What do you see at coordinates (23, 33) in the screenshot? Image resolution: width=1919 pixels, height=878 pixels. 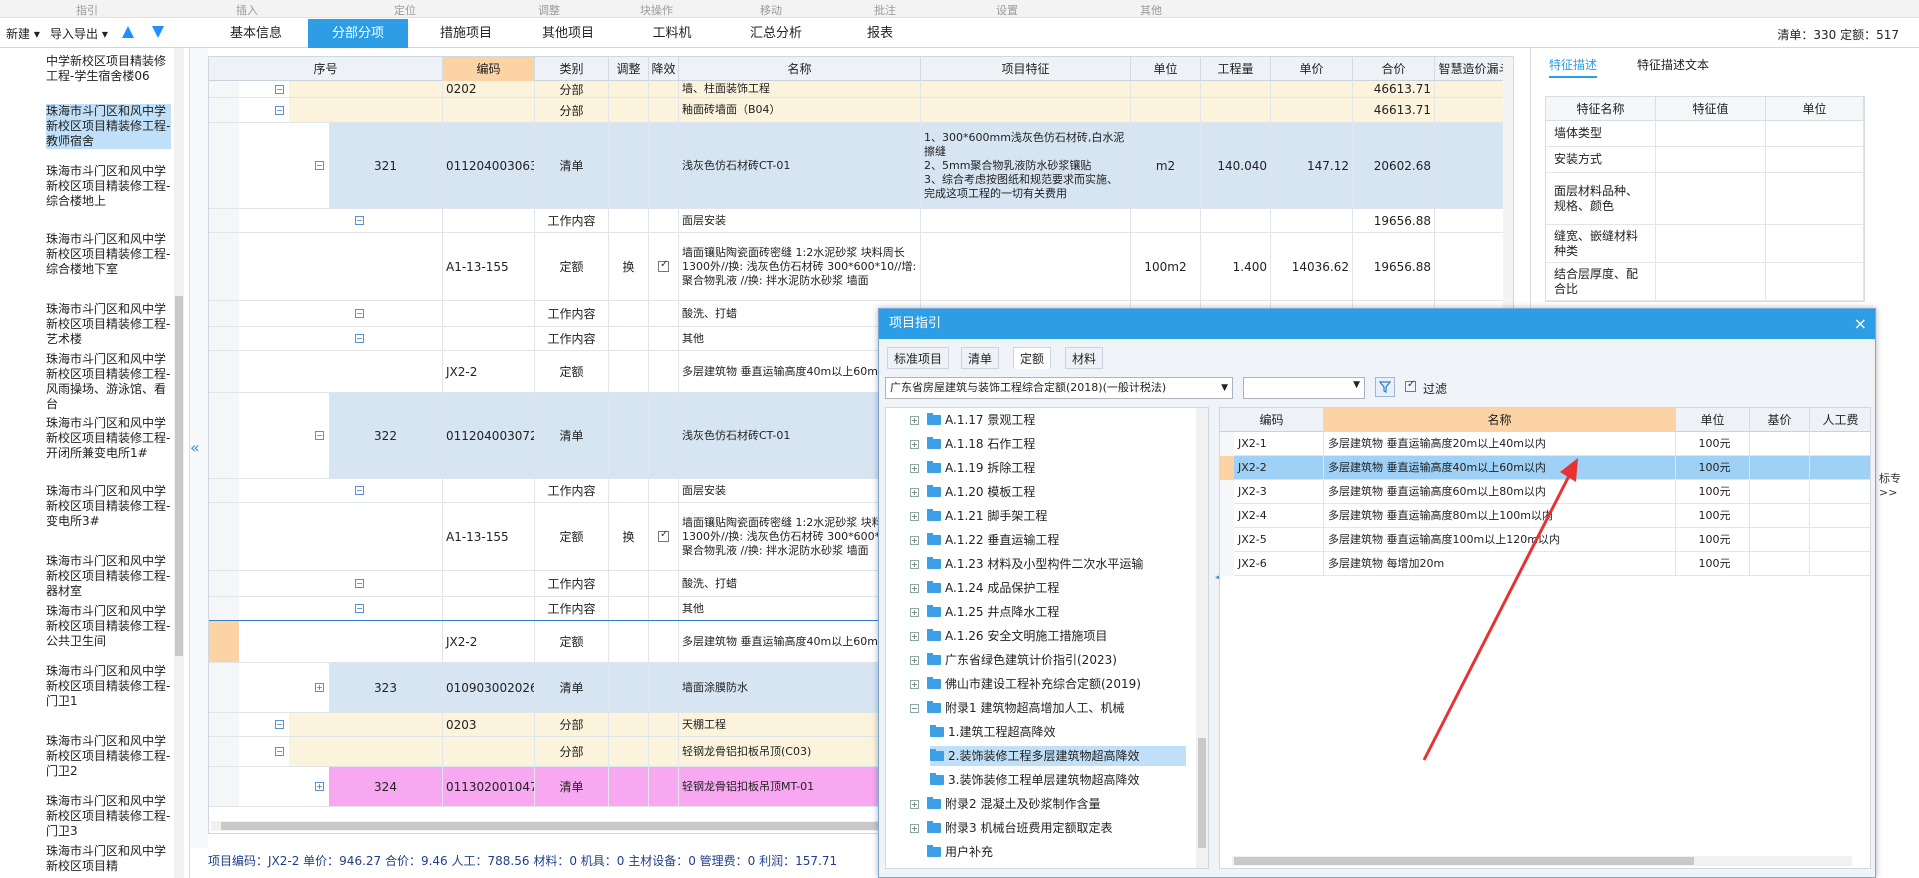 I see `new-button: 新建 ▾` at bounding box center [23, 33].